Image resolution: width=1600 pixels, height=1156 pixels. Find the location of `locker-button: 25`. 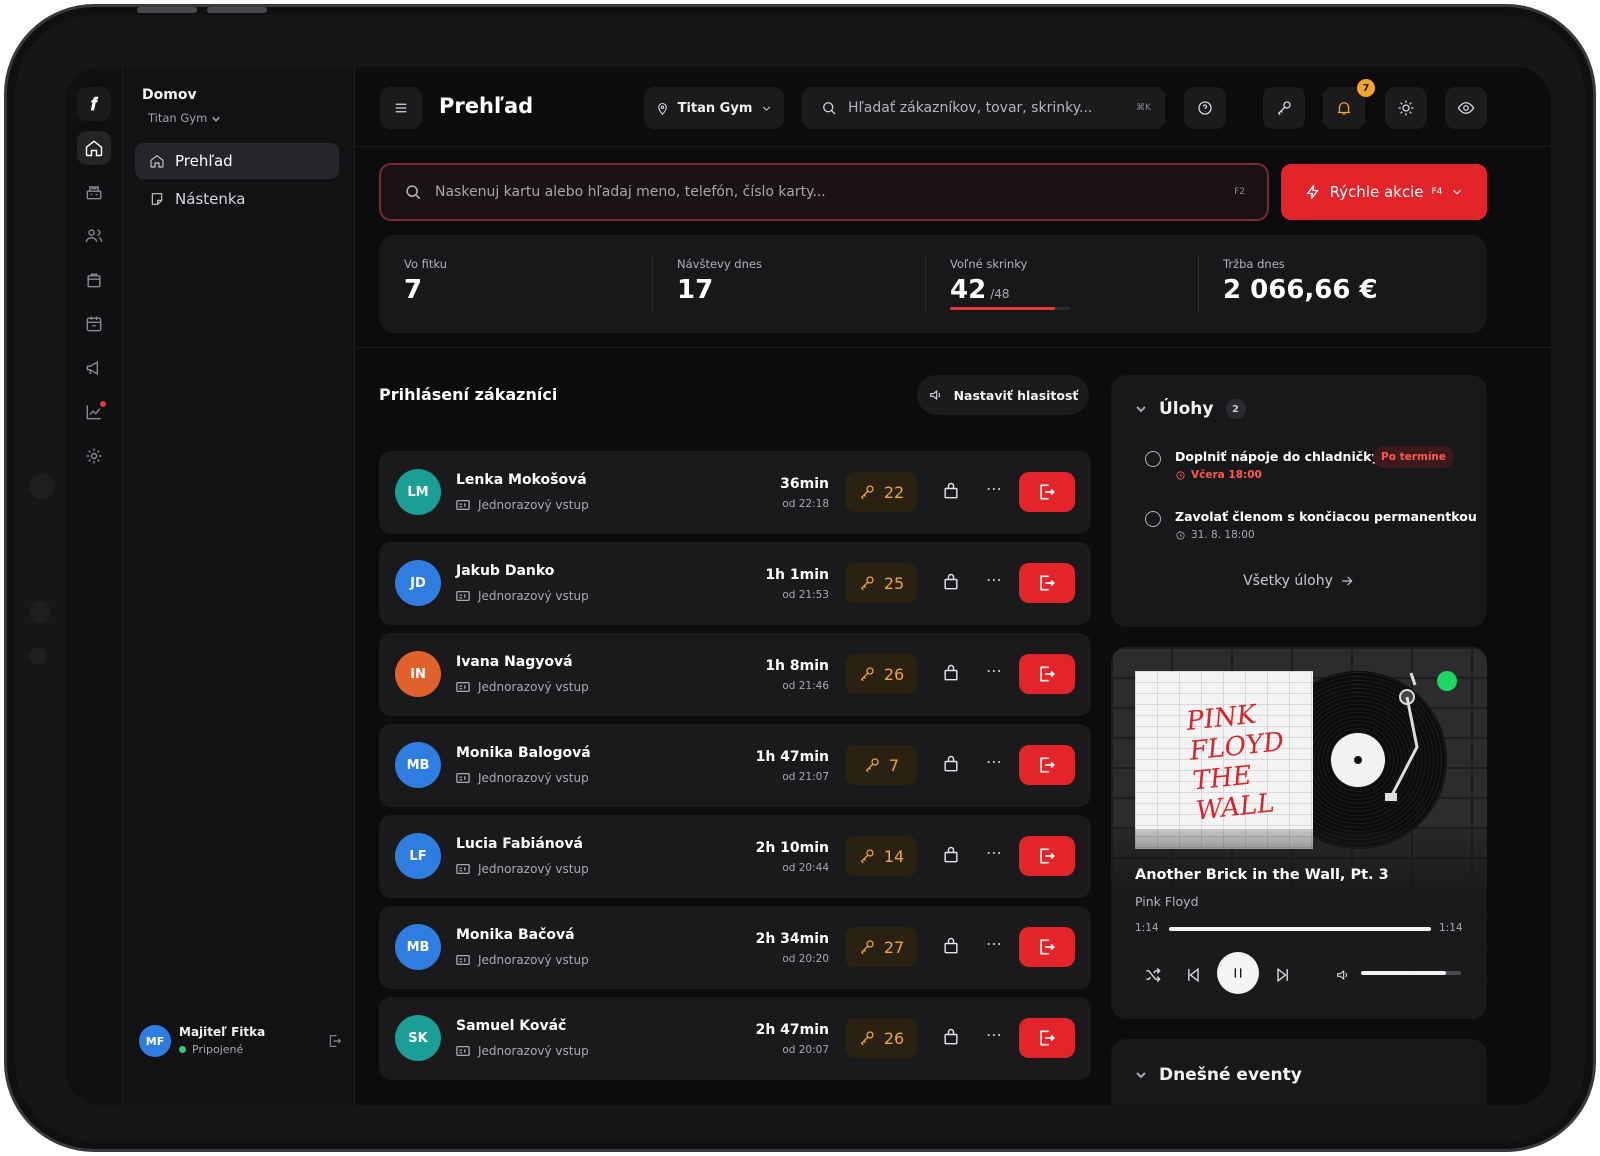

locker-button: 25 is located at coordinates (881, 583).